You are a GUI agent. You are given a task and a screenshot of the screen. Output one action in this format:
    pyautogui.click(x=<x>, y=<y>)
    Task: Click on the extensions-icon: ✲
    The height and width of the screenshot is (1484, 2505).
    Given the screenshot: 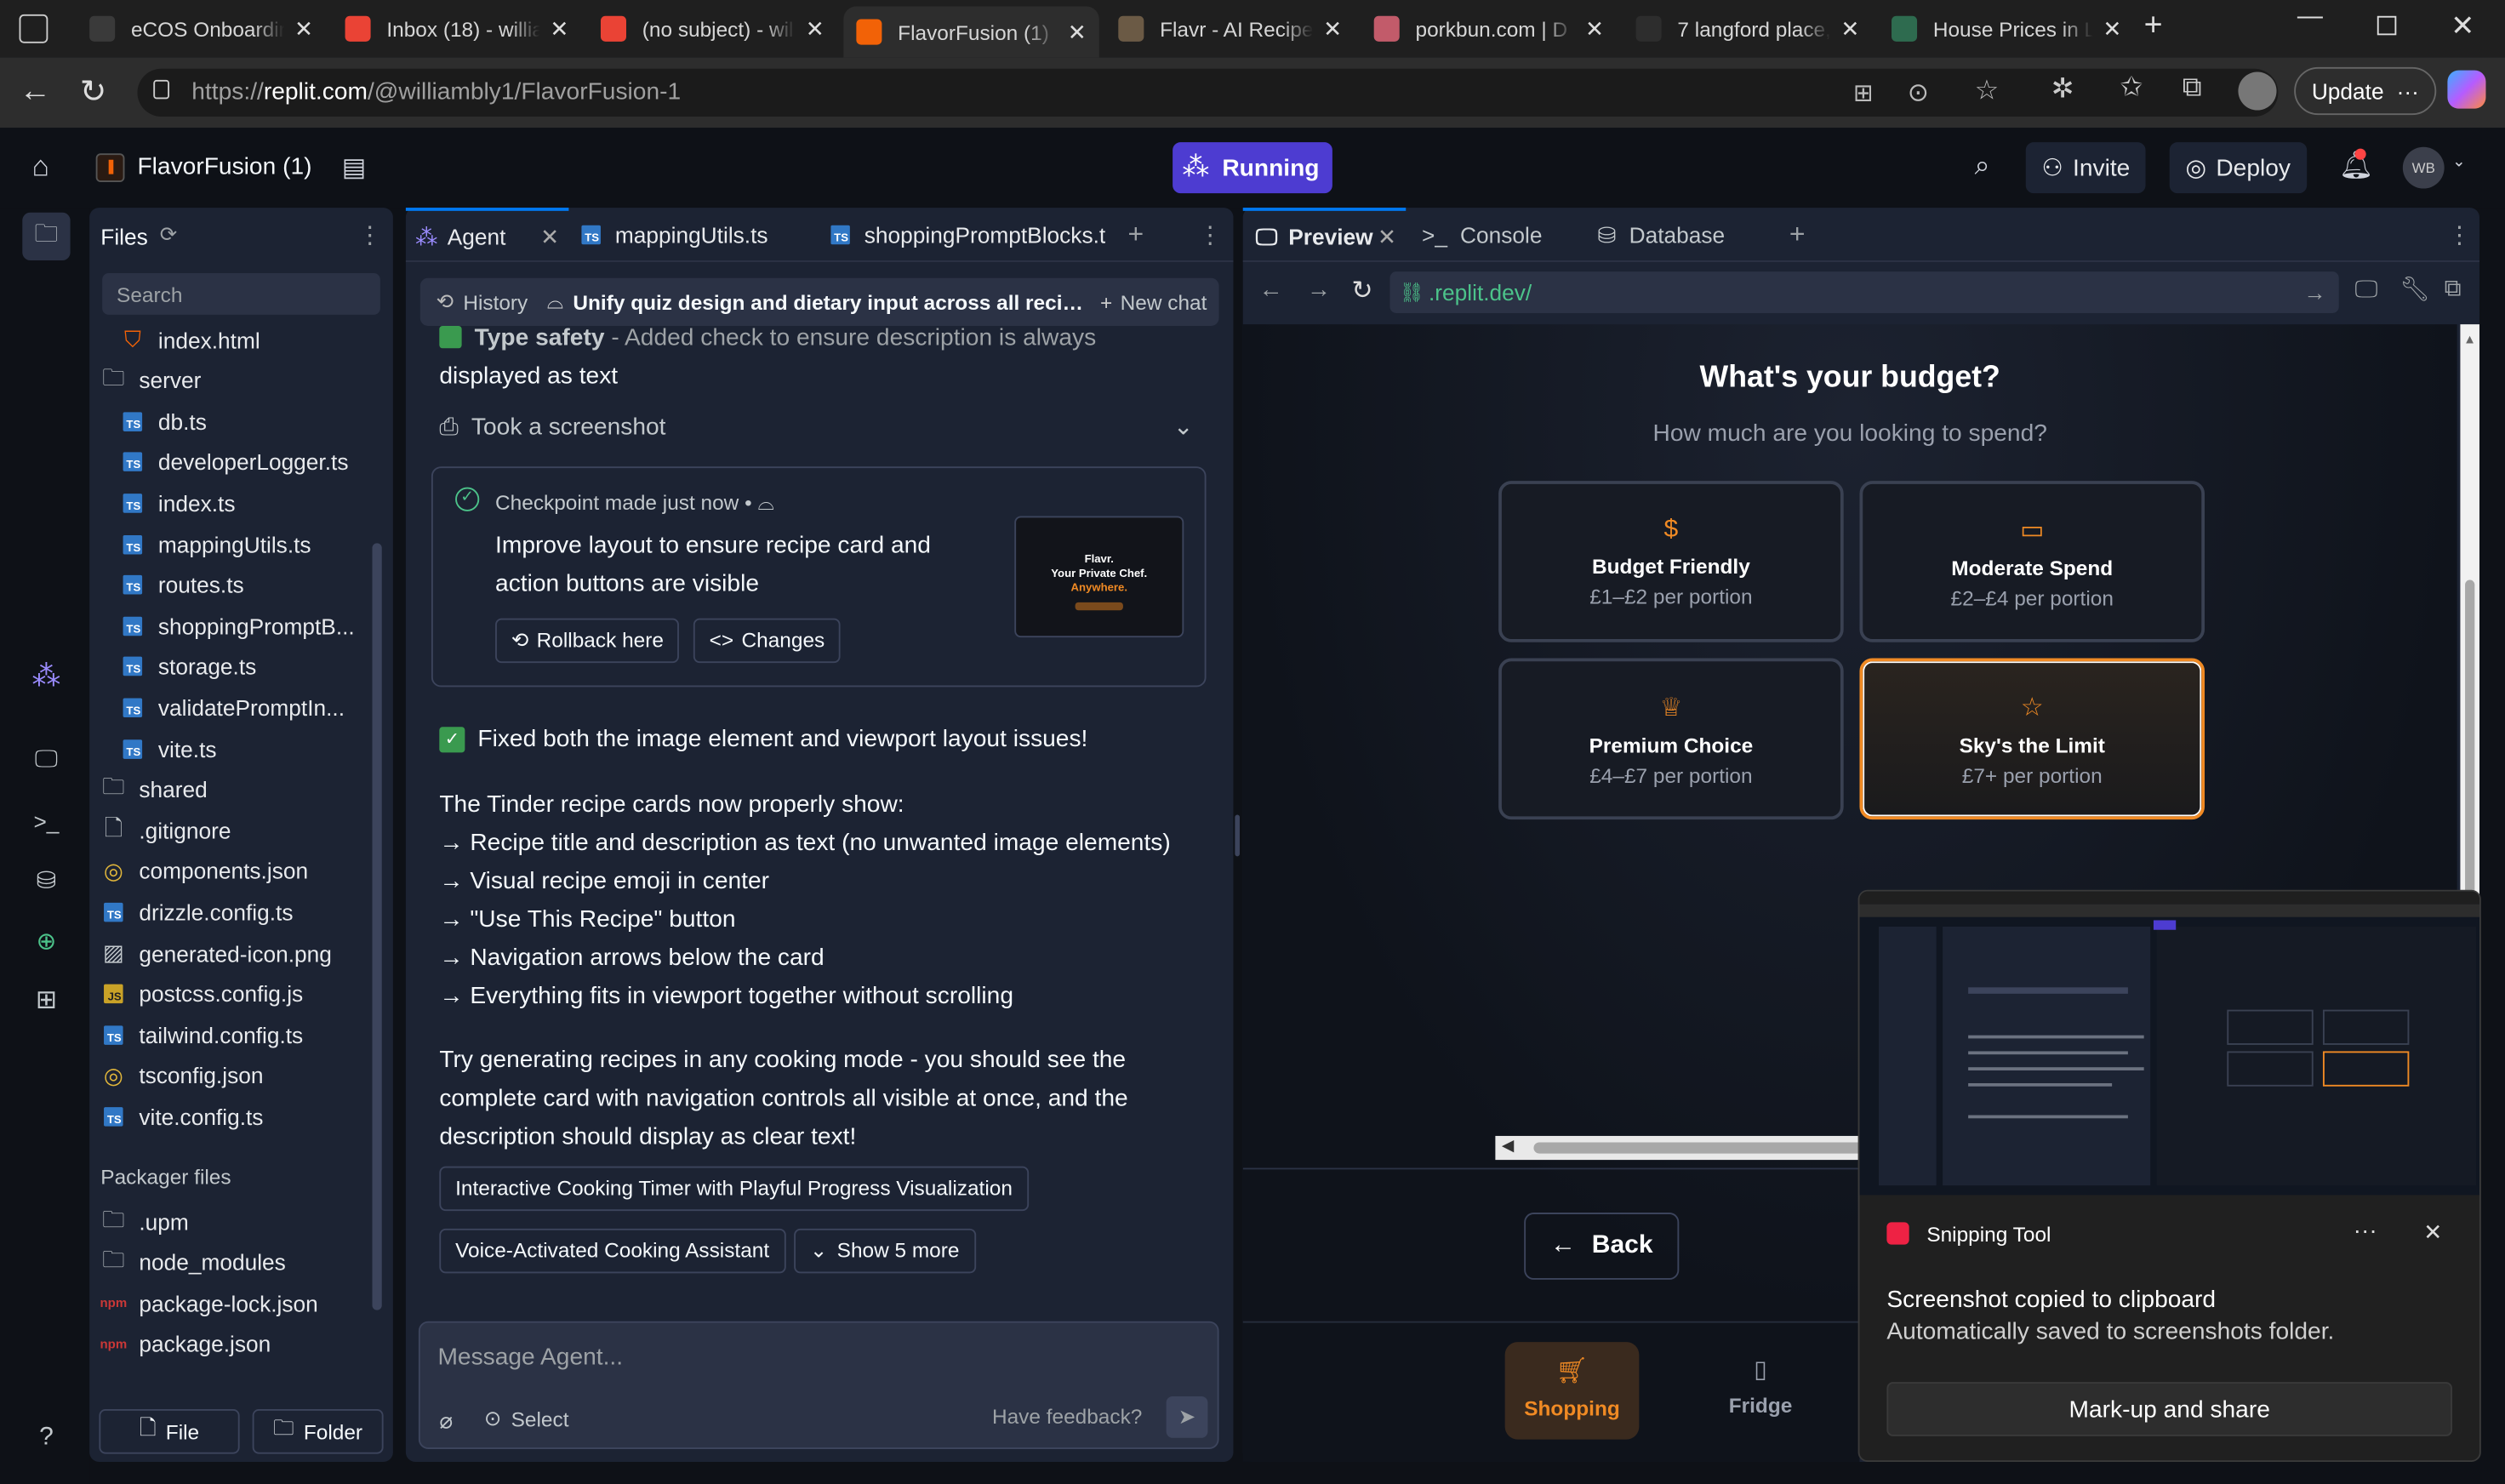 What is the action you would take?
    pyautogui.click(x=2062, y=89)
    